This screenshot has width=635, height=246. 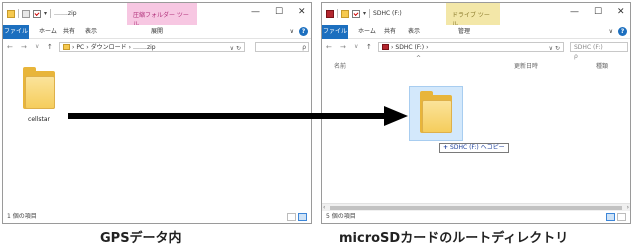 What do you see at coordinates (419, 58) in the screenshot?
I see `sort-arrow-icon: ^` at bounding box center [419, 58].